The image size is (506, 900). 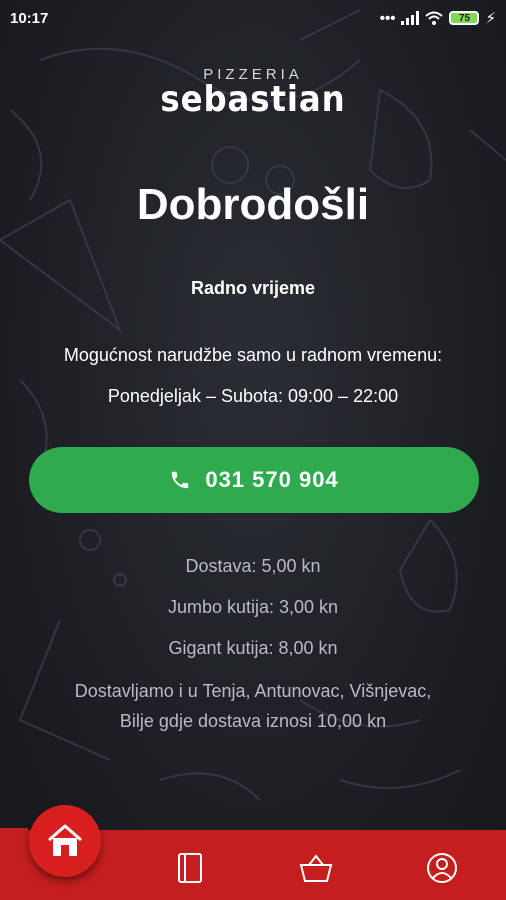 I want to click on nav-home, so click(x=65, y=841).